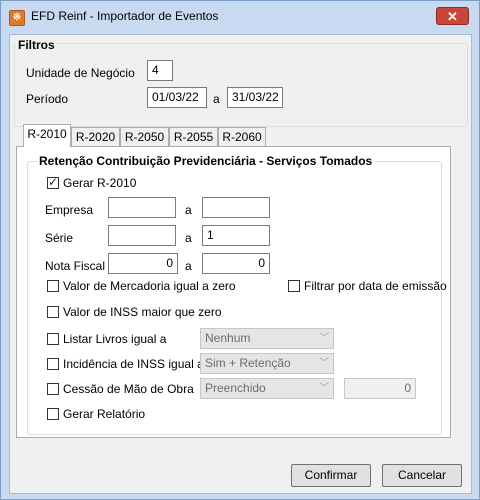 The height and width of the screenshot is (500, 480). Describe the element at coordinates (240, 16) in the screenshot. I see `title-bar: ※ EFD Reinf - Importador de Eventos ✕` at that location.